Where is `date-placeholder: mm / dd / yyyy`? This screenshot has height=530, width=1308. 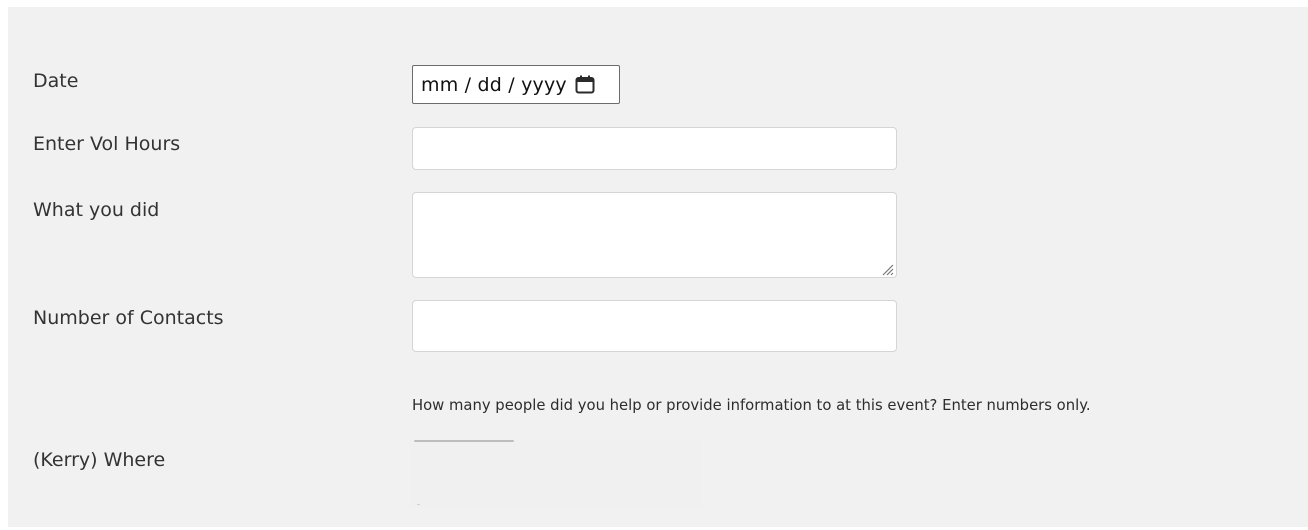 date-placeholder: mm / dd / yyyy is located at coordinates (494, 84).